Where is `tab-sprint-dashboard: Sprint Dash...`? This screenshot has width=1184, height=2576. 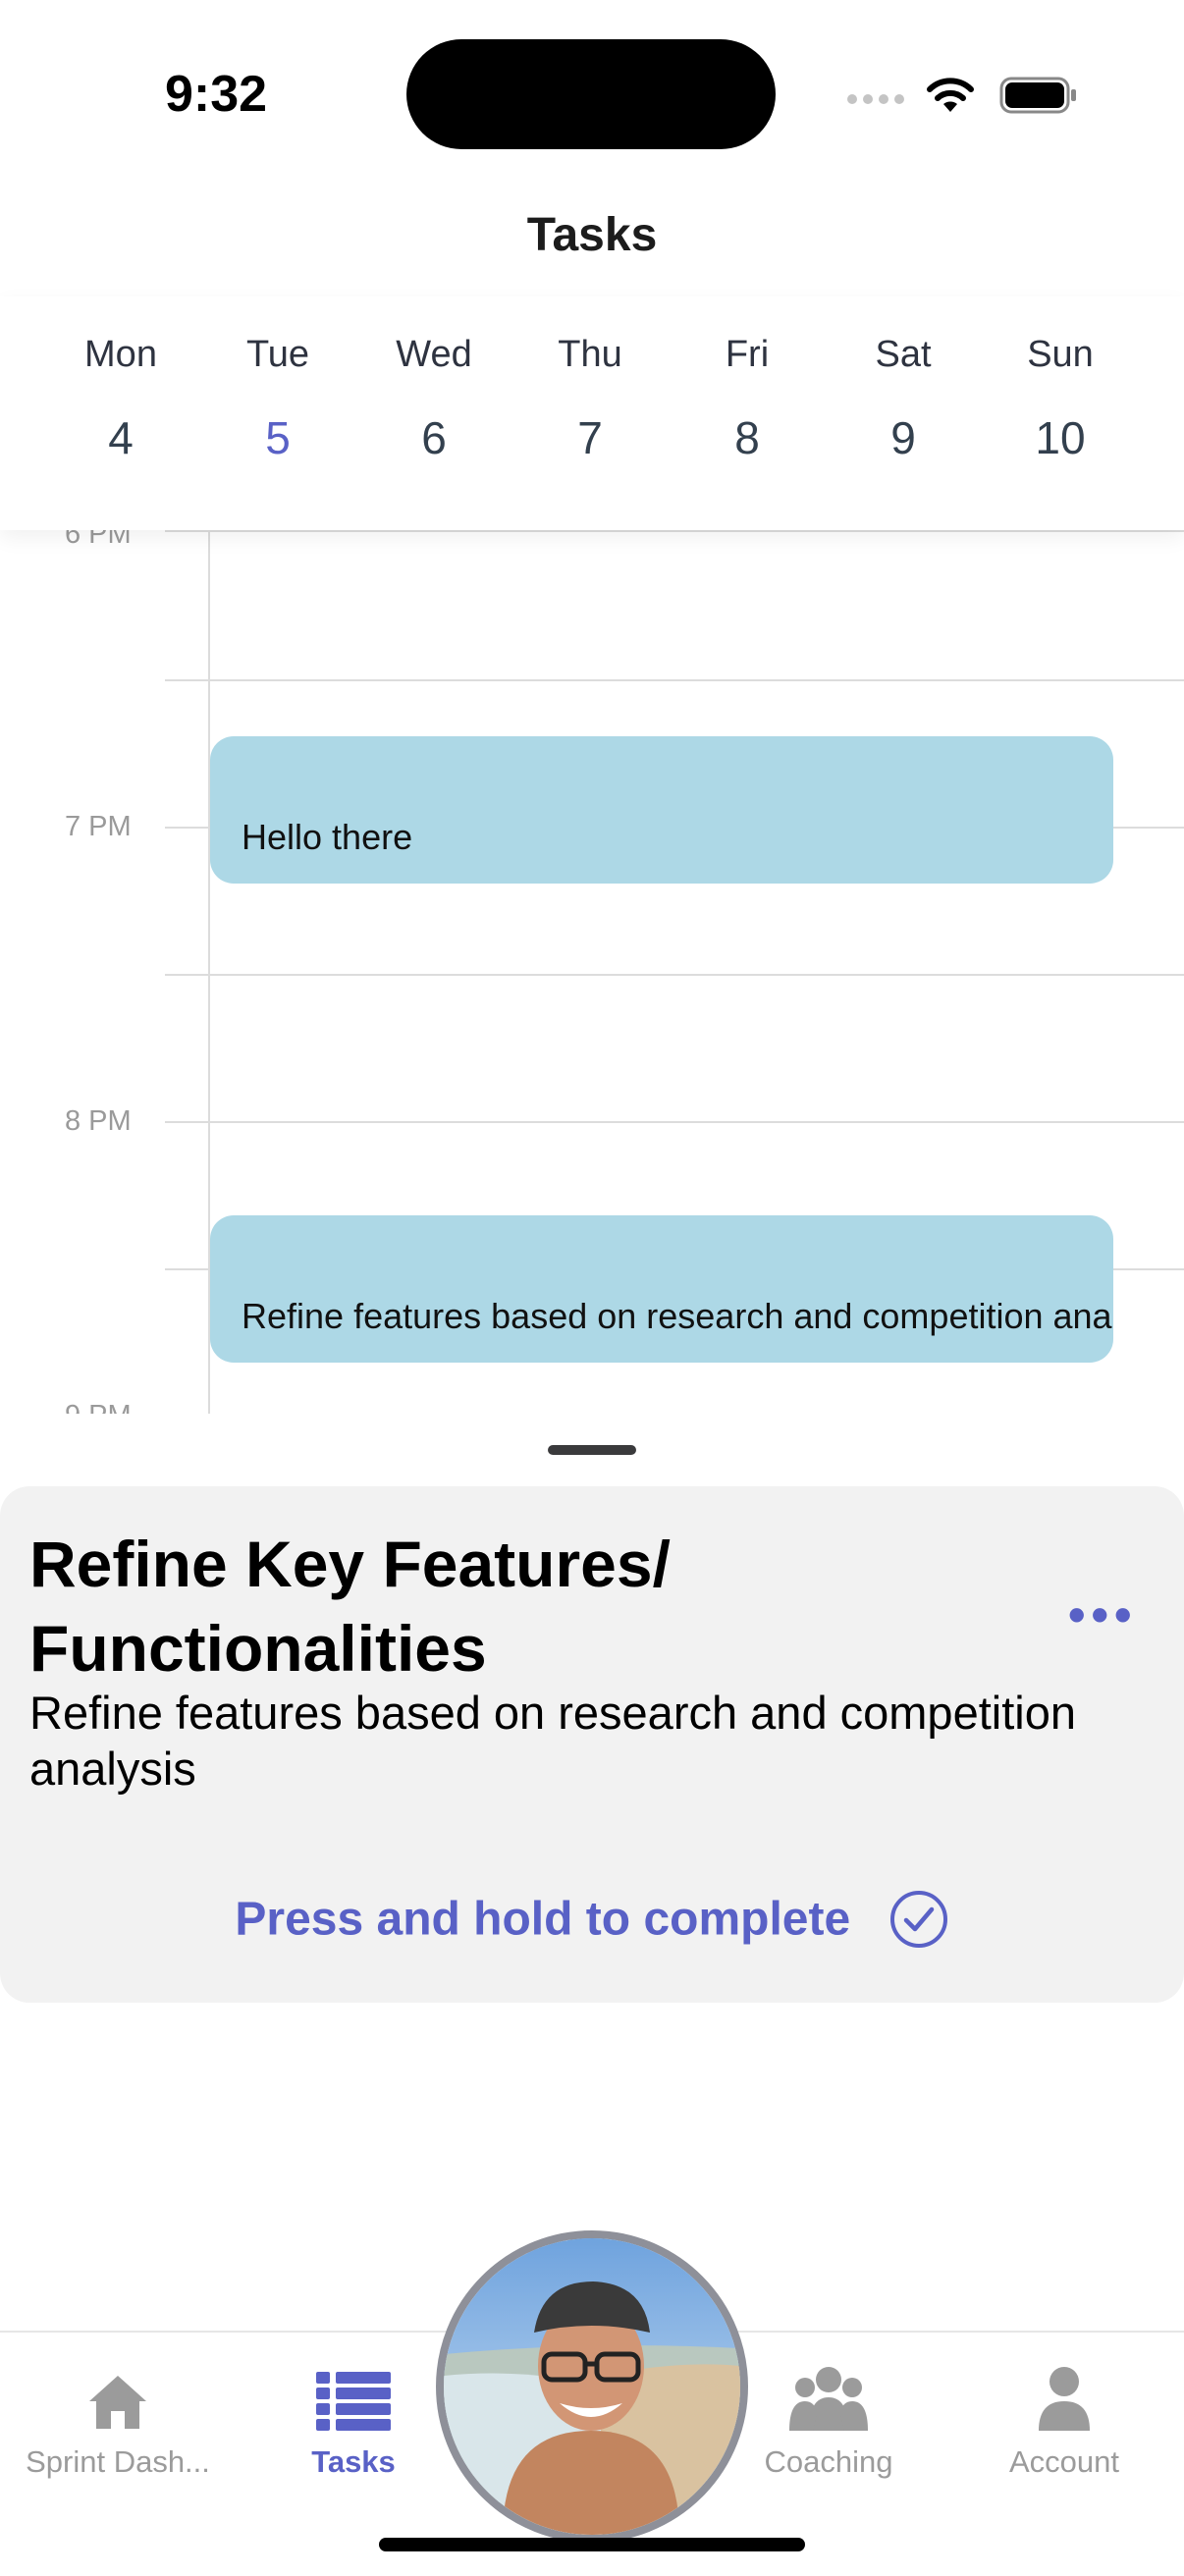 tab-sprint-dashboard: Sprint Dash... is located at coordinates (118, 2421).